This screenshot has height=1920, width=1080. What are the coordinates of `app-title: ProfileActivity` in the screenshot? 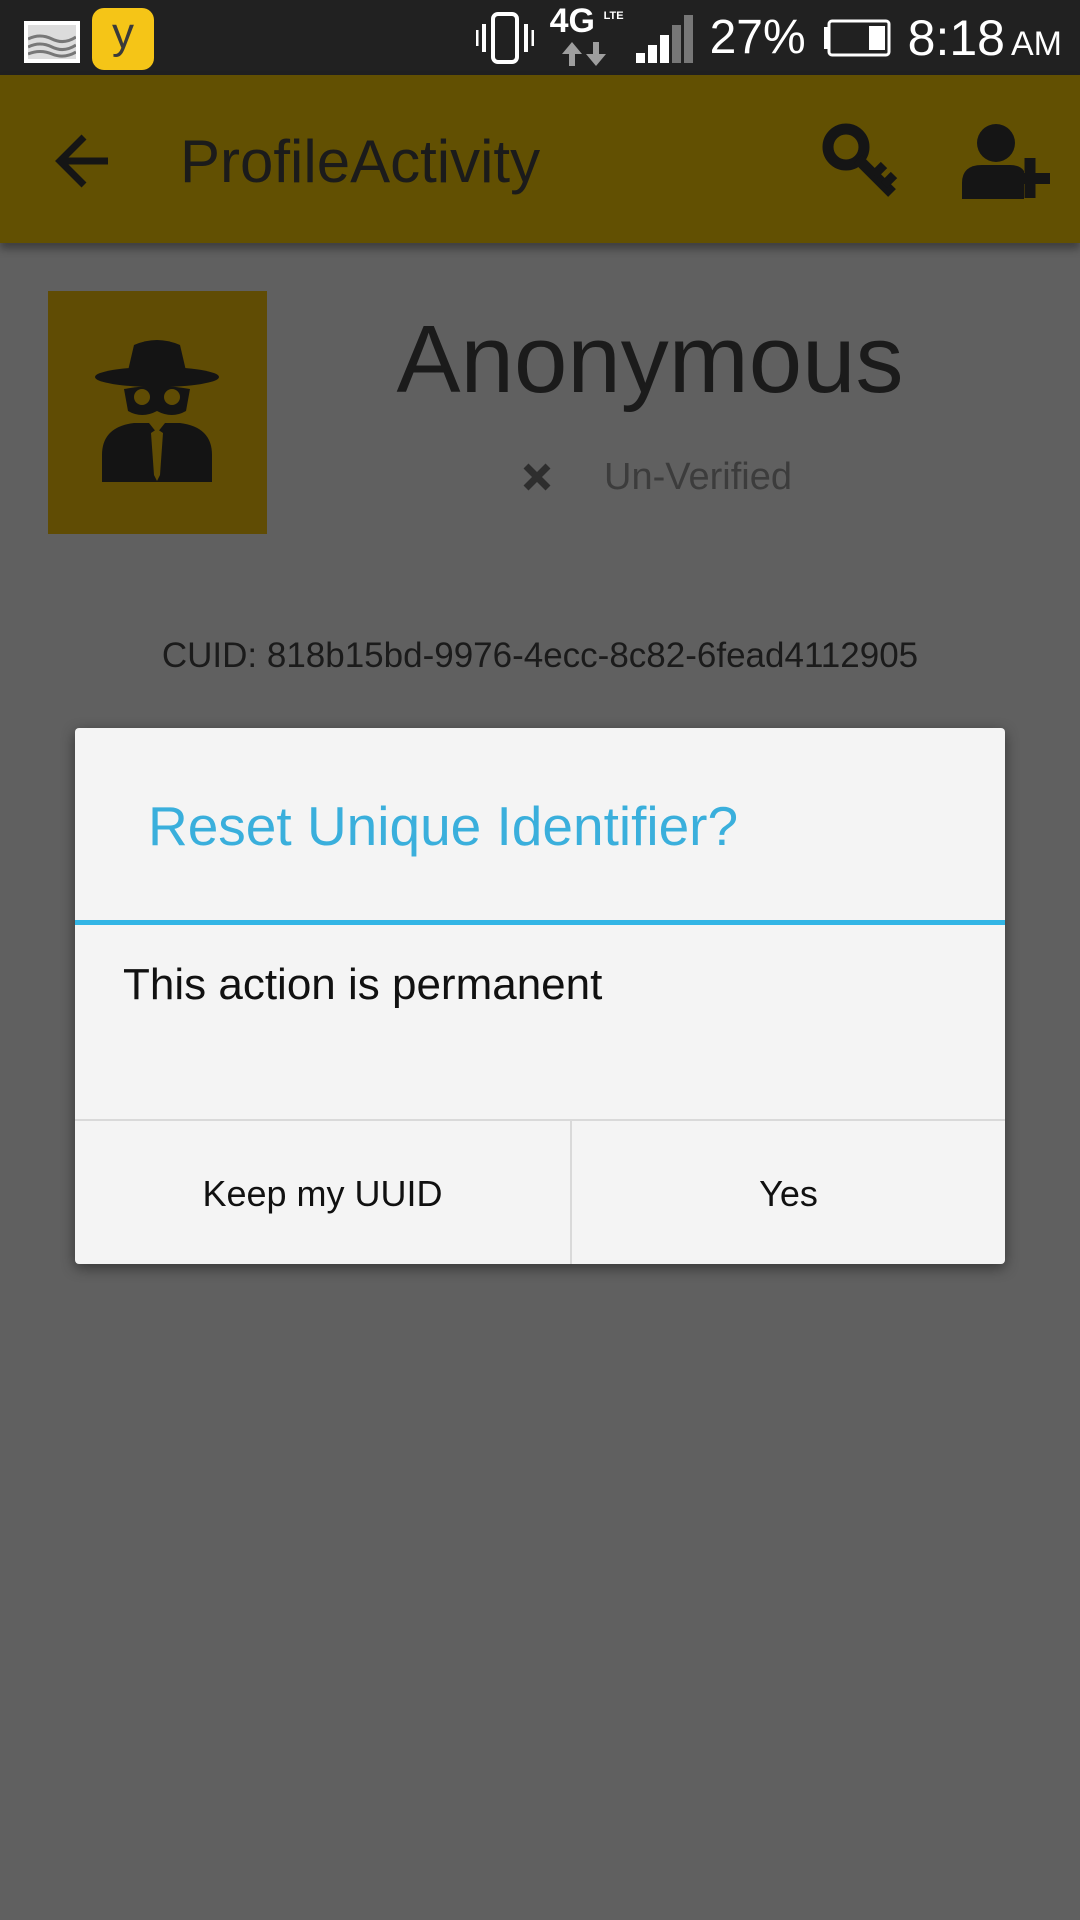 It's located at (360, 161).